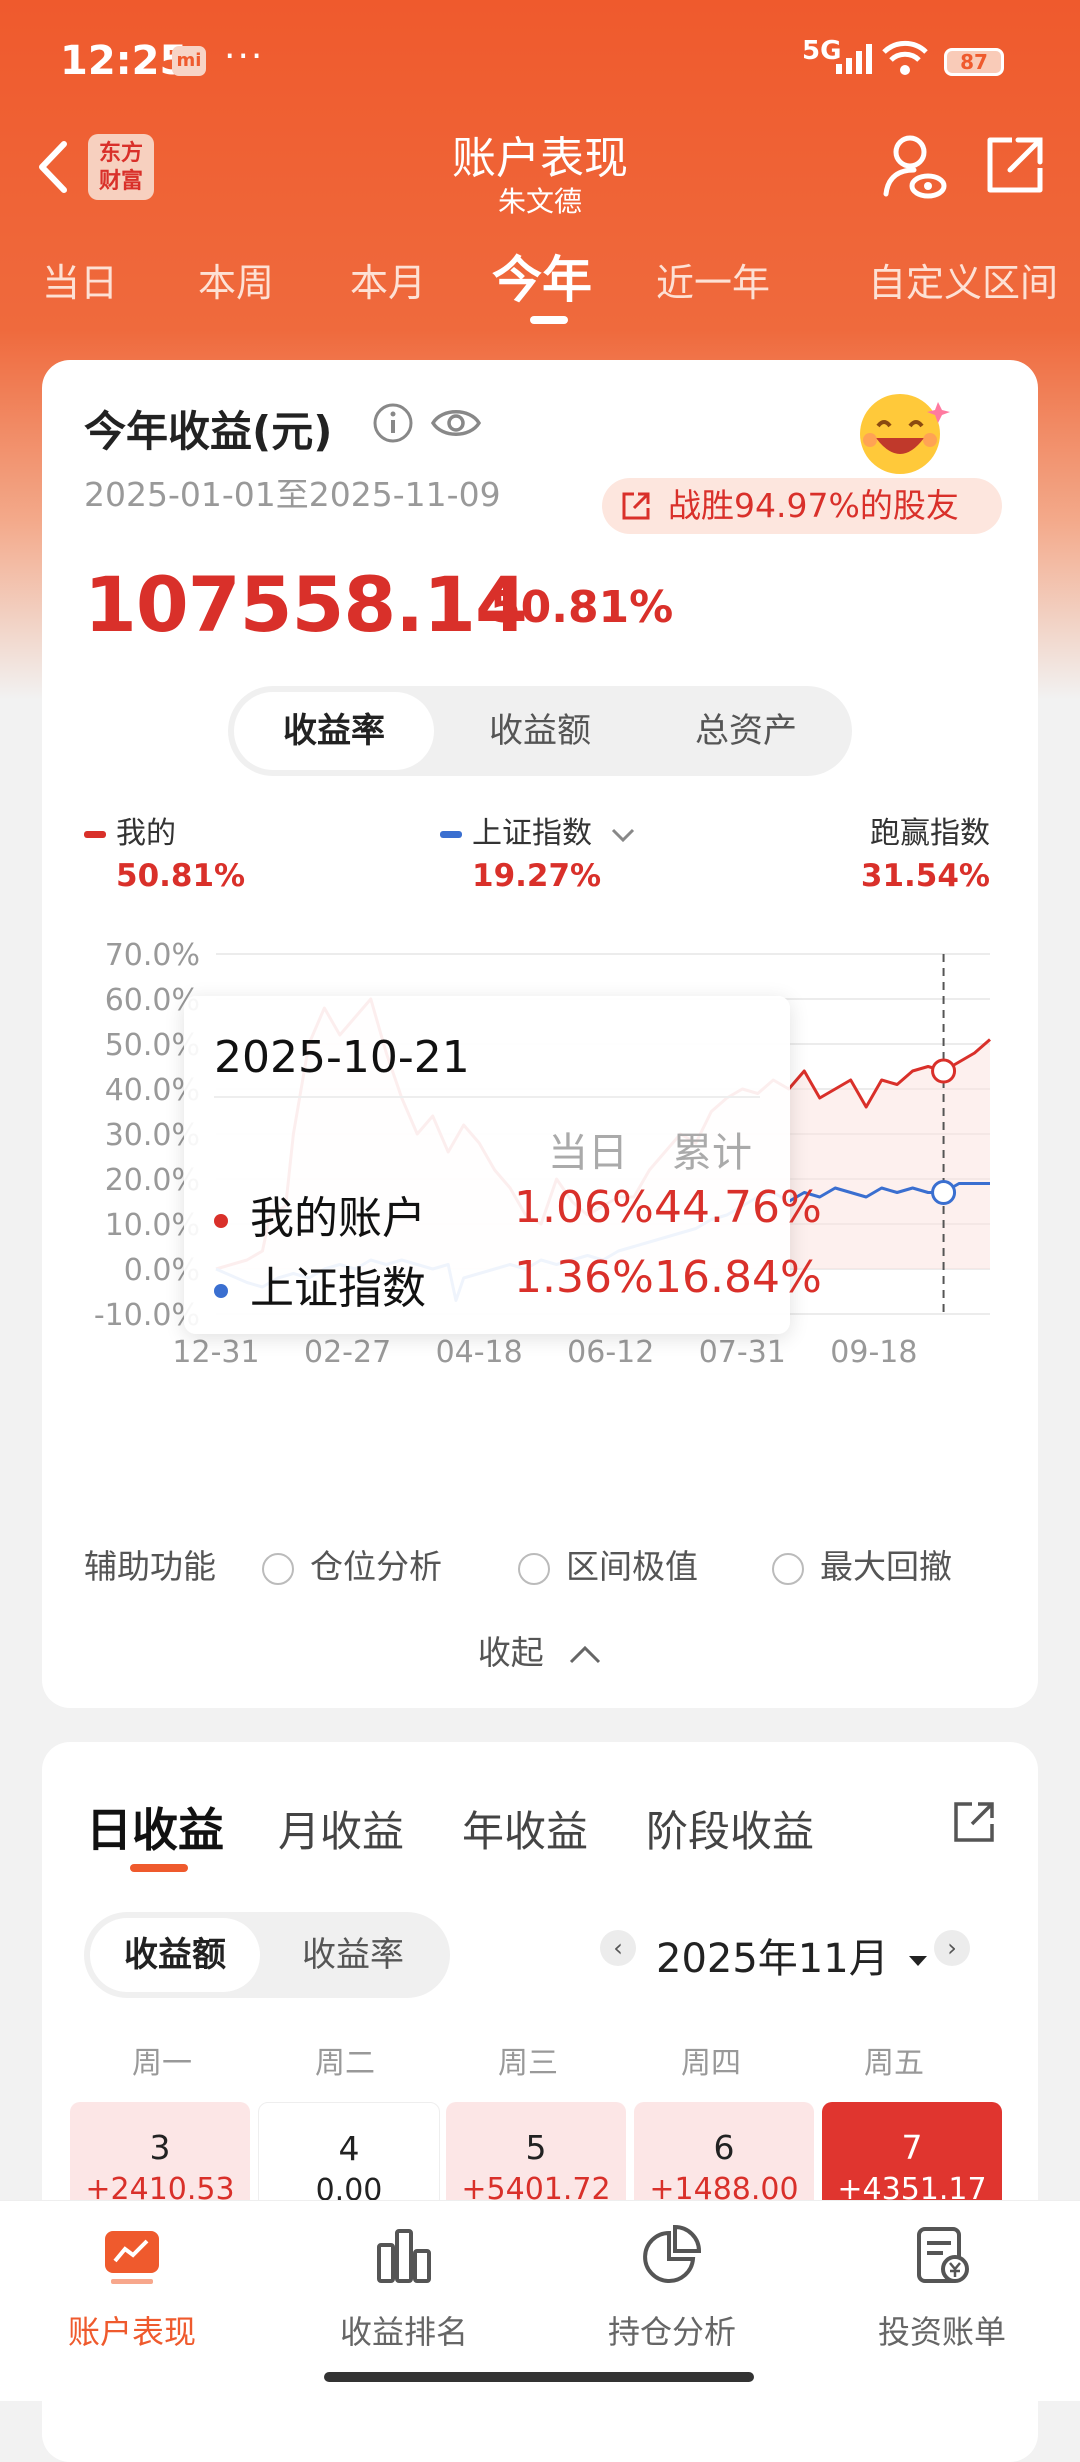 Image resolution: width=1080 pixels, height=2462 pixels. I want to click on prev-month-icon: ‹, so click(618, 1948).